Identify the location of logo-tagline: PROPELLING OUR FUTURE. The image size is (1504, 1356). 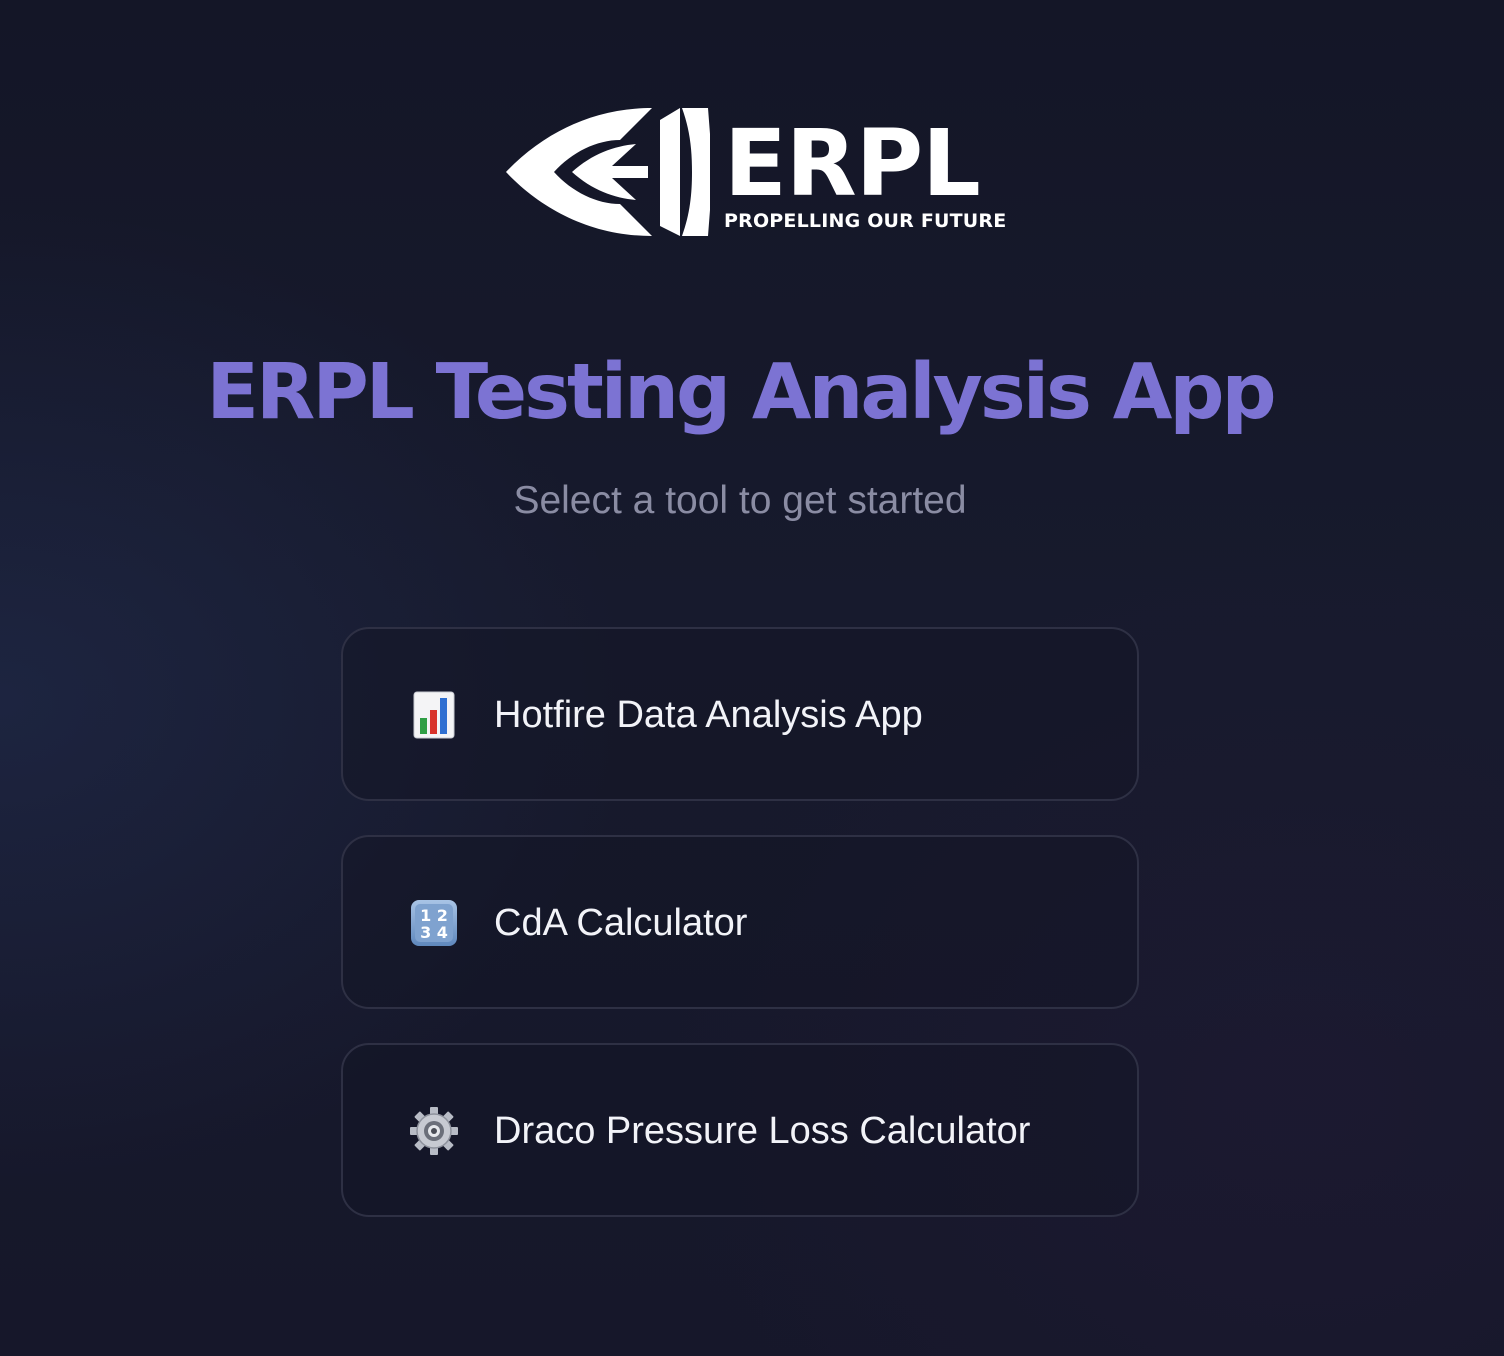
(865, 221).